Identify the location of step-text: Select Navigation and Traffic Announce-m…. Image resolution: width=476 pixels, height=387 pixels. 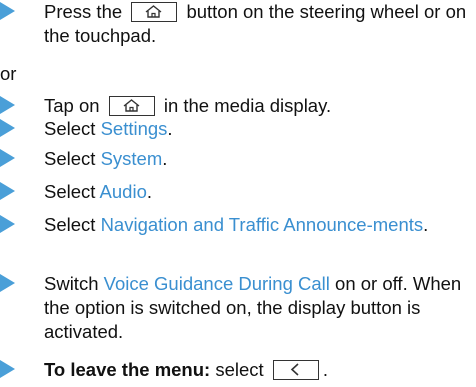
(254, 225).